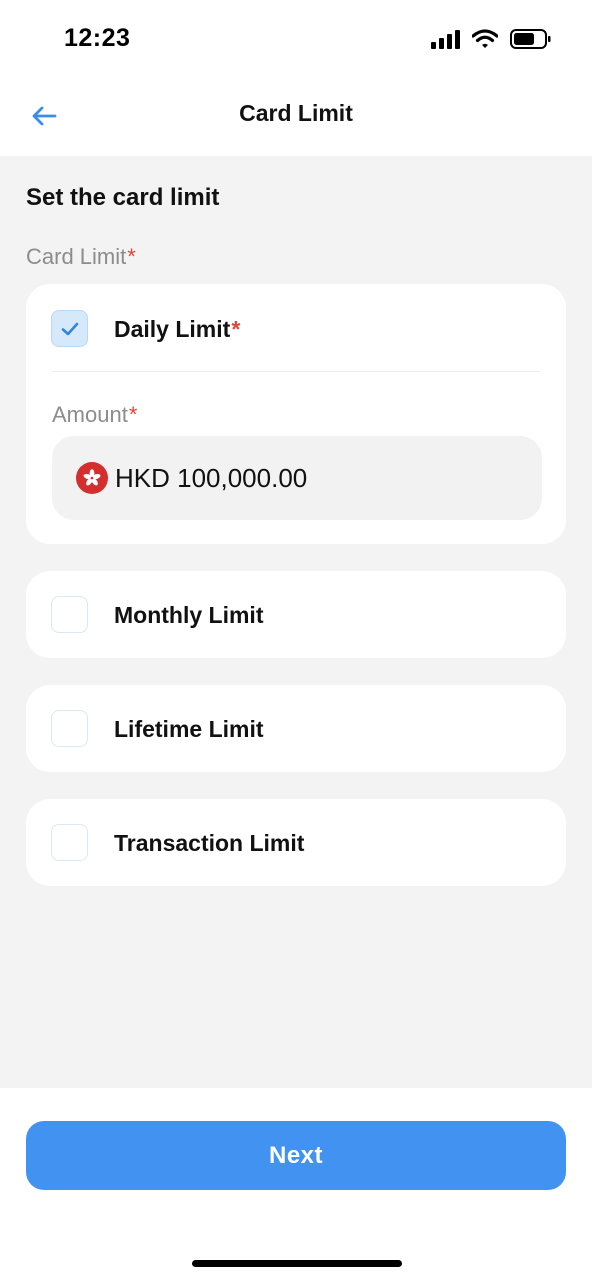  I want to click on card-limit-label-text: Card Limit, so click(76, 256).